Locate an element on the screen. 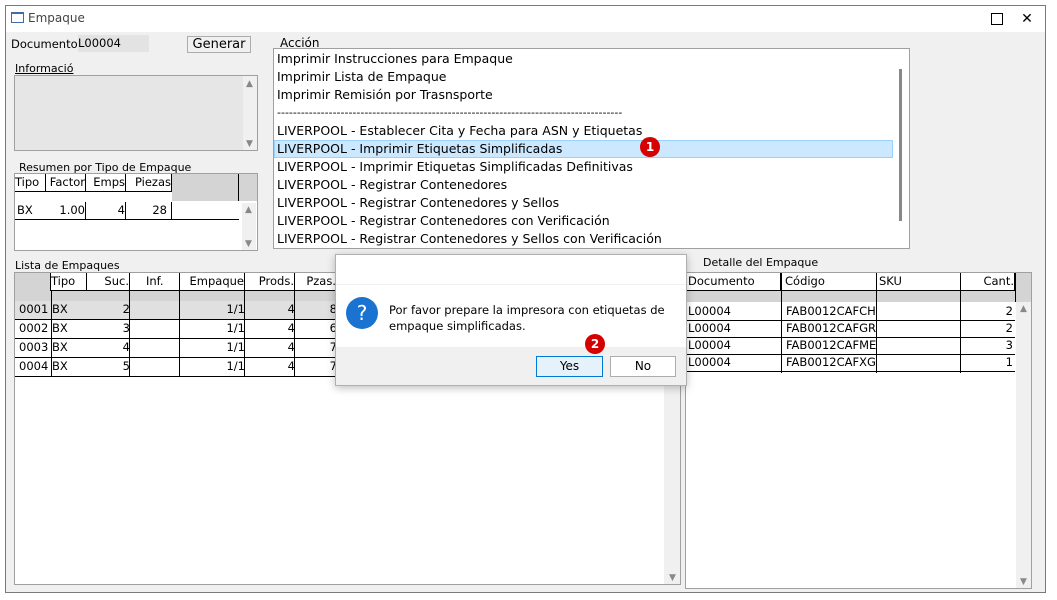 Image resolution: width=1057 pixels, height=600 pixels. informacion-textarea: ▲ ▼ is located at coordinates (136, 113).